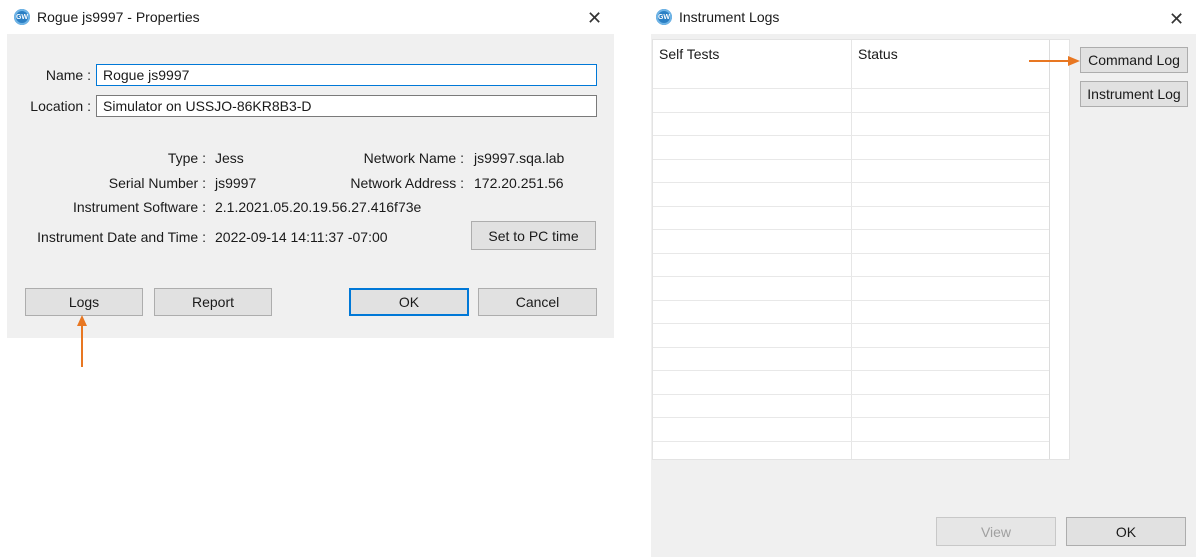  Describe the element at coordinates (409, 302) in the screenshot. I see `ok-button: OK` at that location.